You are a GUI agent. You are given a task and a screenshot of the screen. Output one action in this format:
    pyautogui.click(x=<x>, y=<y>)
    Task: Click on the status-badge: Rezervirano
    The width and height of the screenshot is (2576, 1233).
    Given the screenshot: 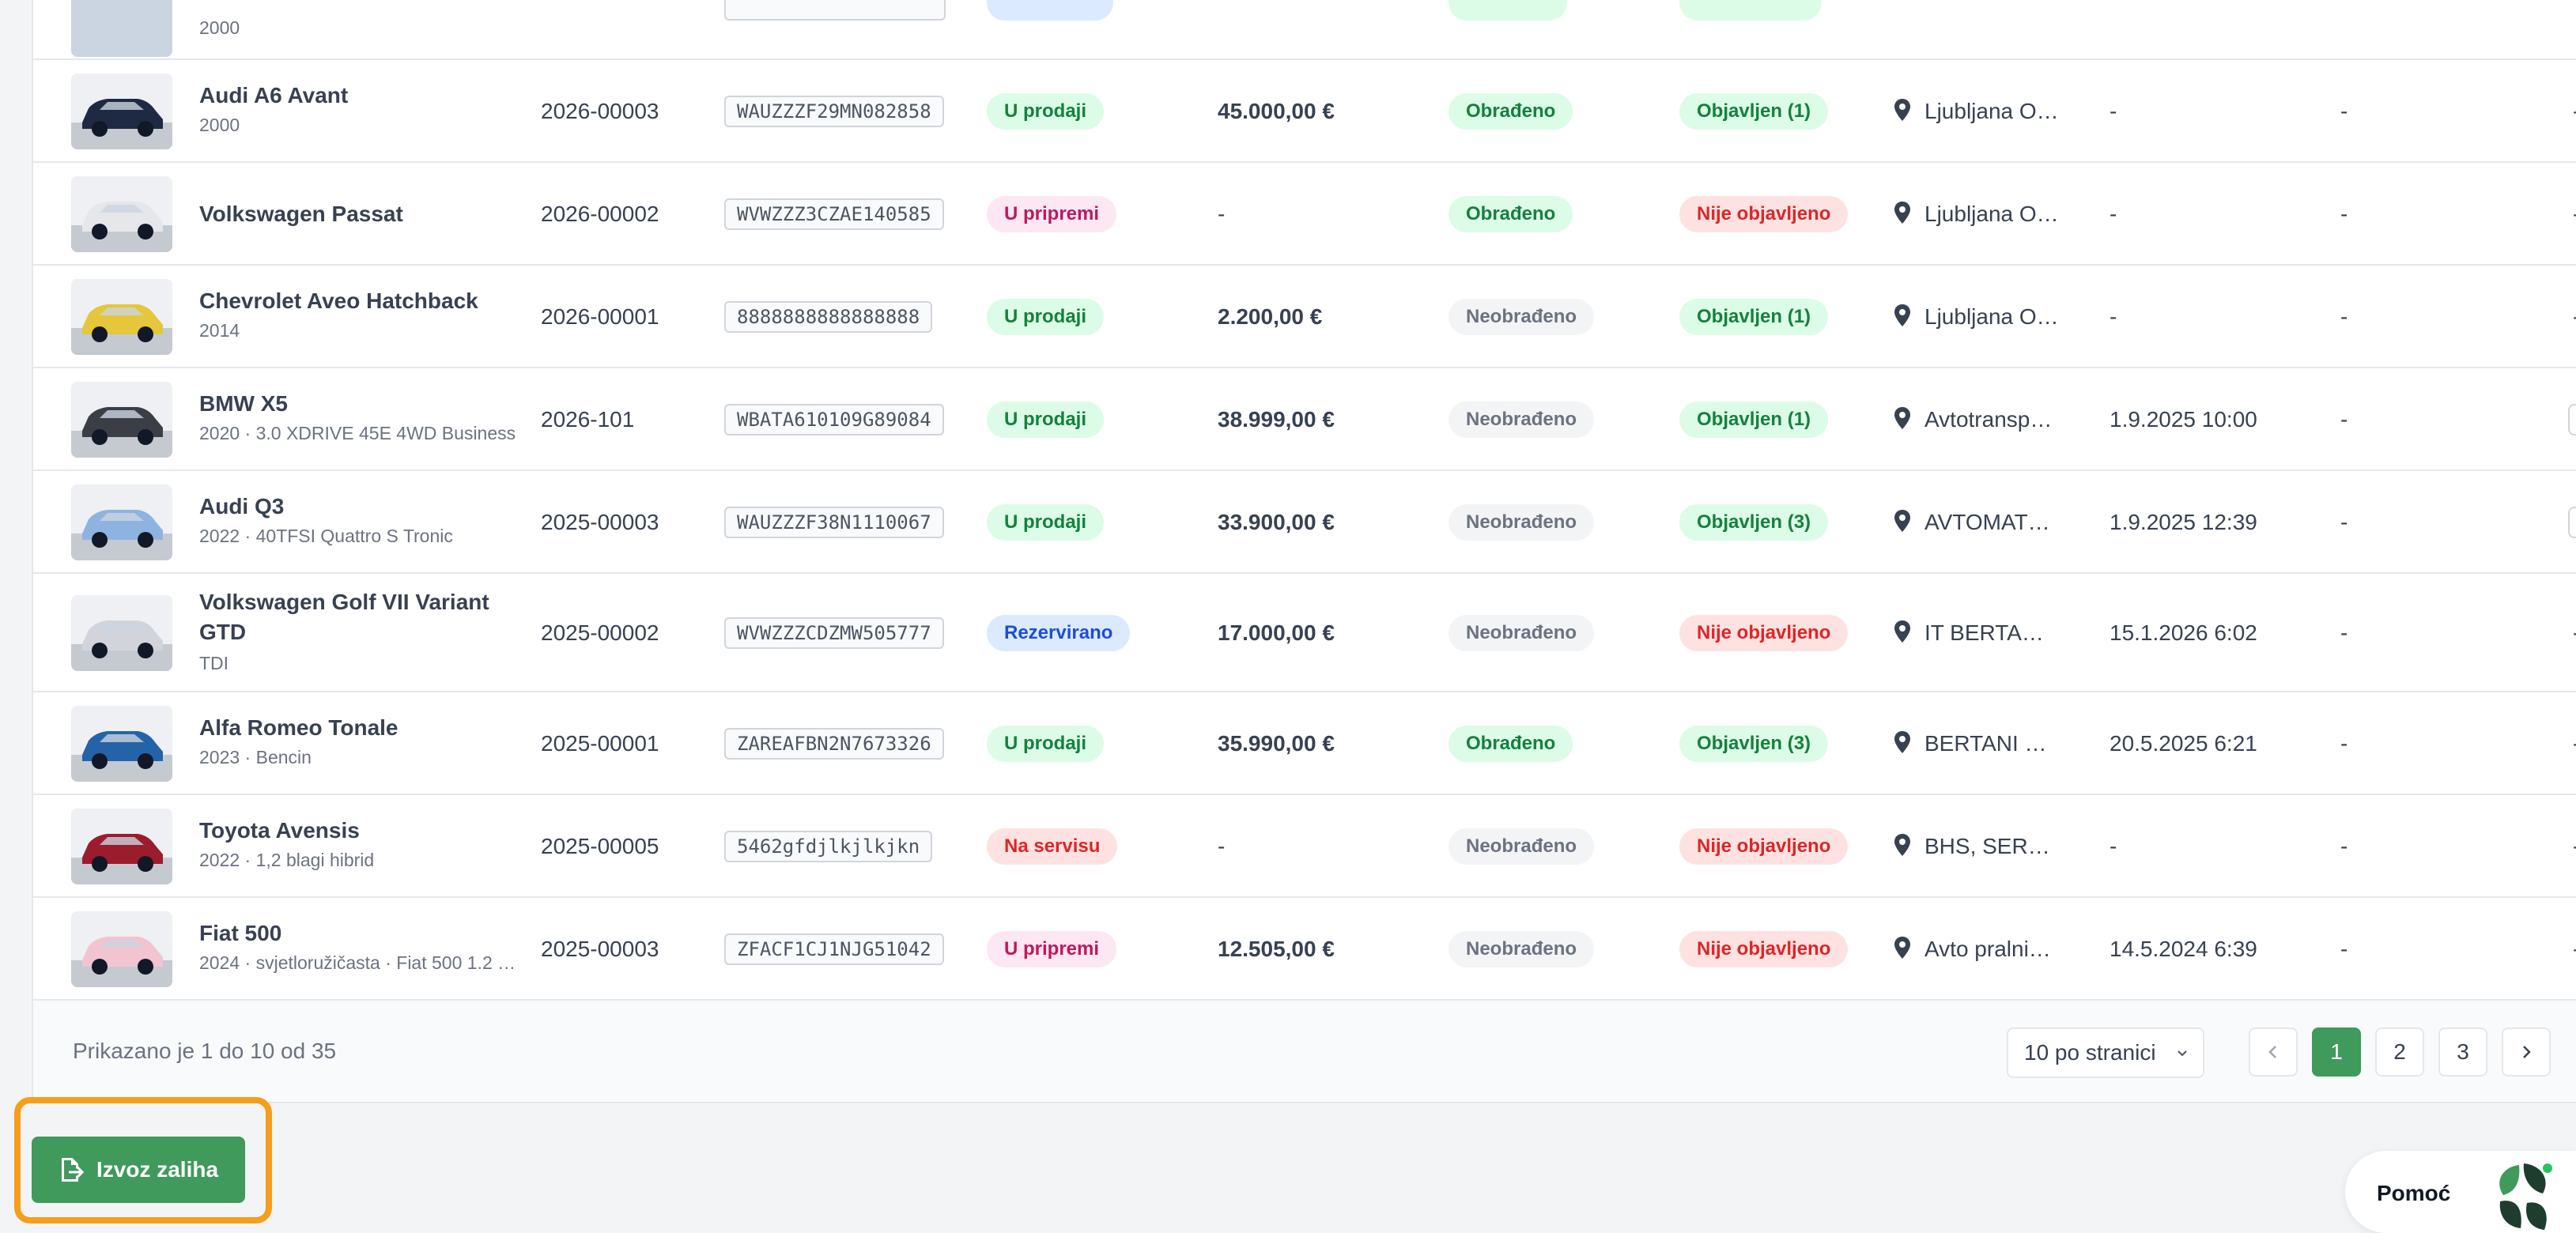 What is the action you would take?
    pyautogui.click(x=1059, y=633)
    